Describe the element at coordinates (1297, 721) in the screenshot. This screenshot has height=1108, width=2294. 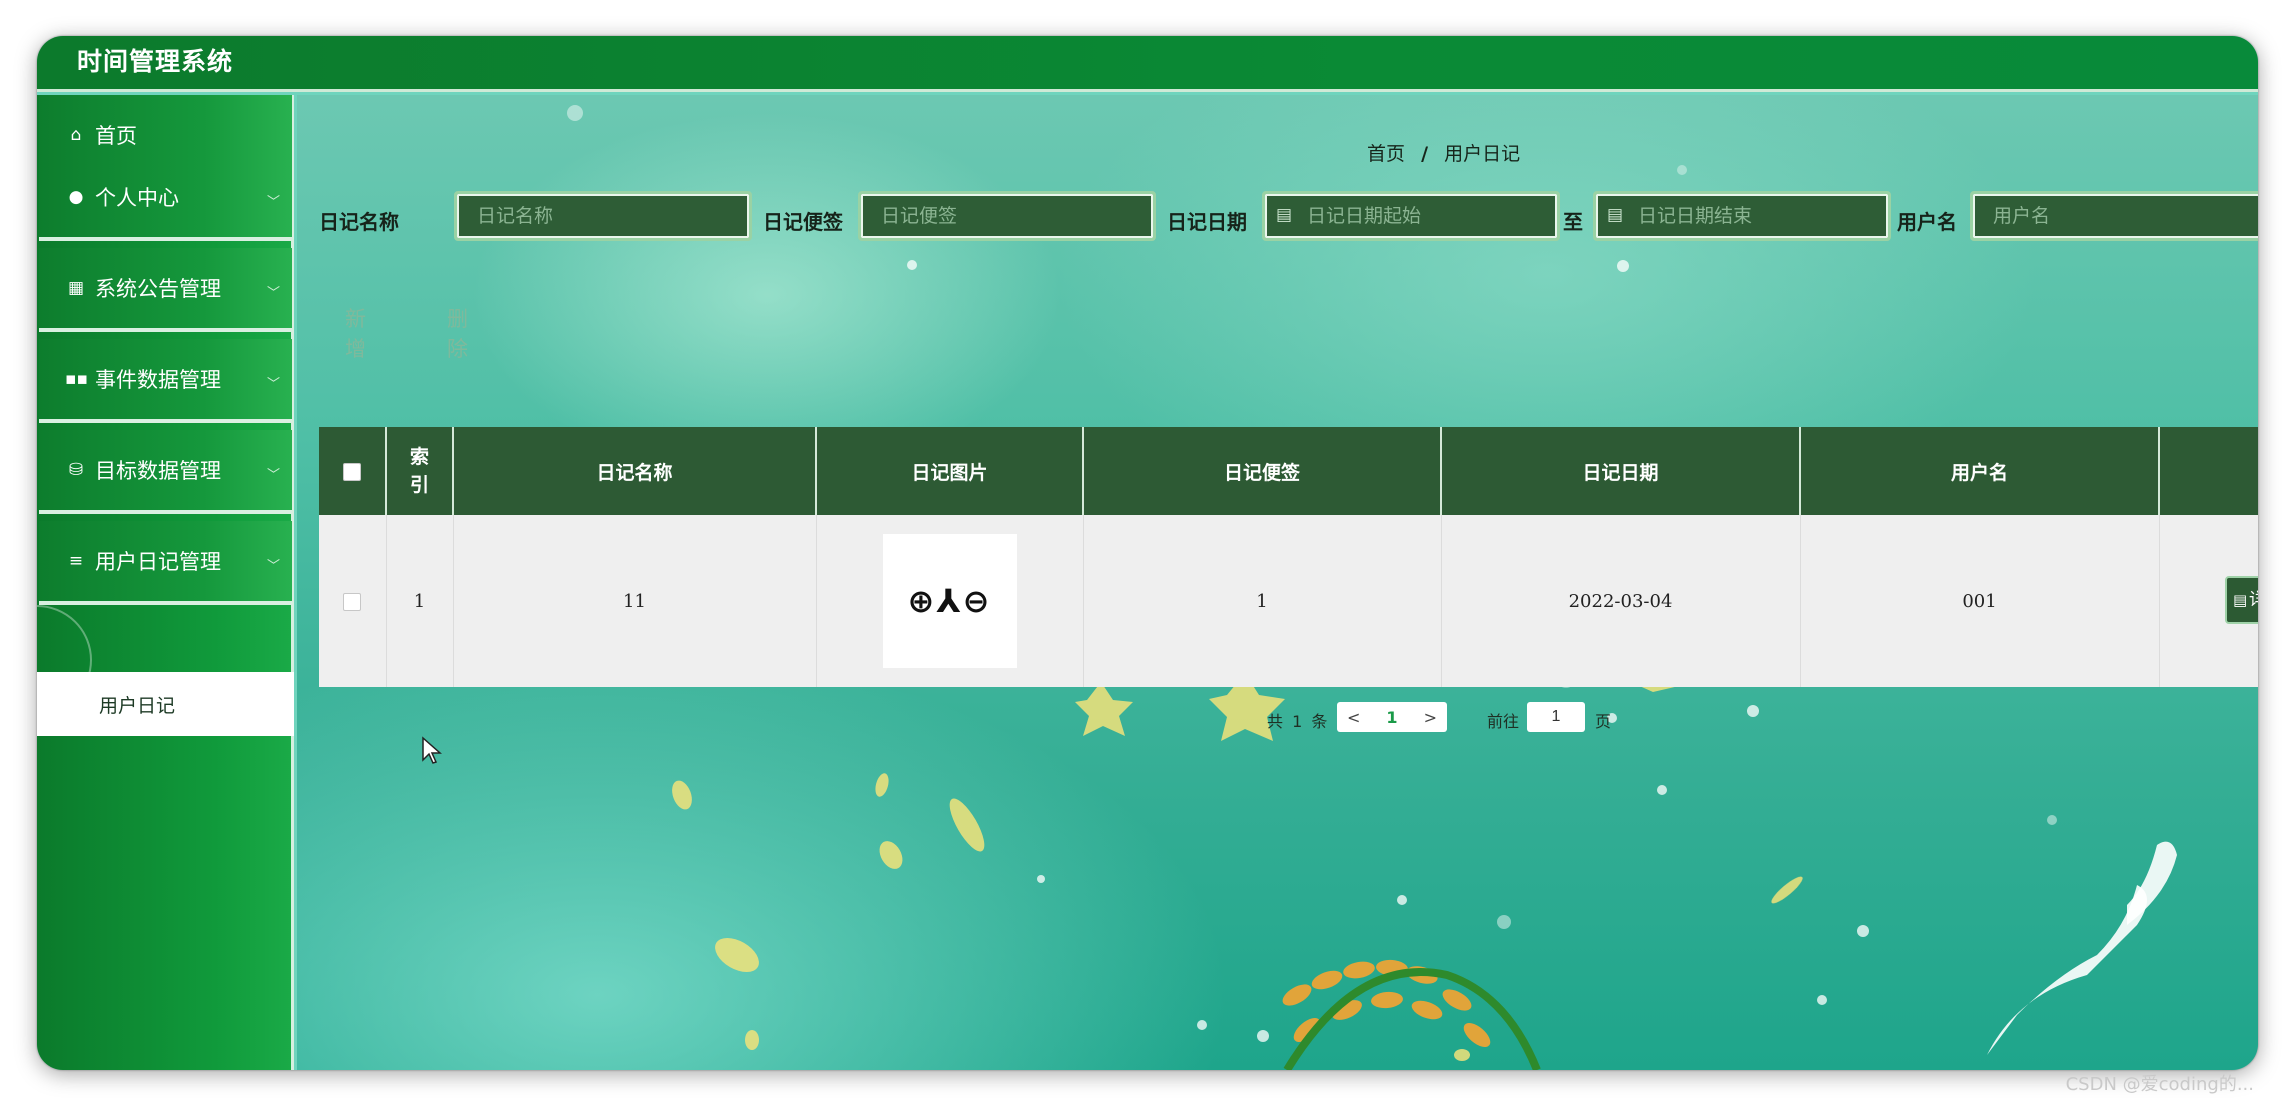
I see `total-count: 共 1 条` at that location.